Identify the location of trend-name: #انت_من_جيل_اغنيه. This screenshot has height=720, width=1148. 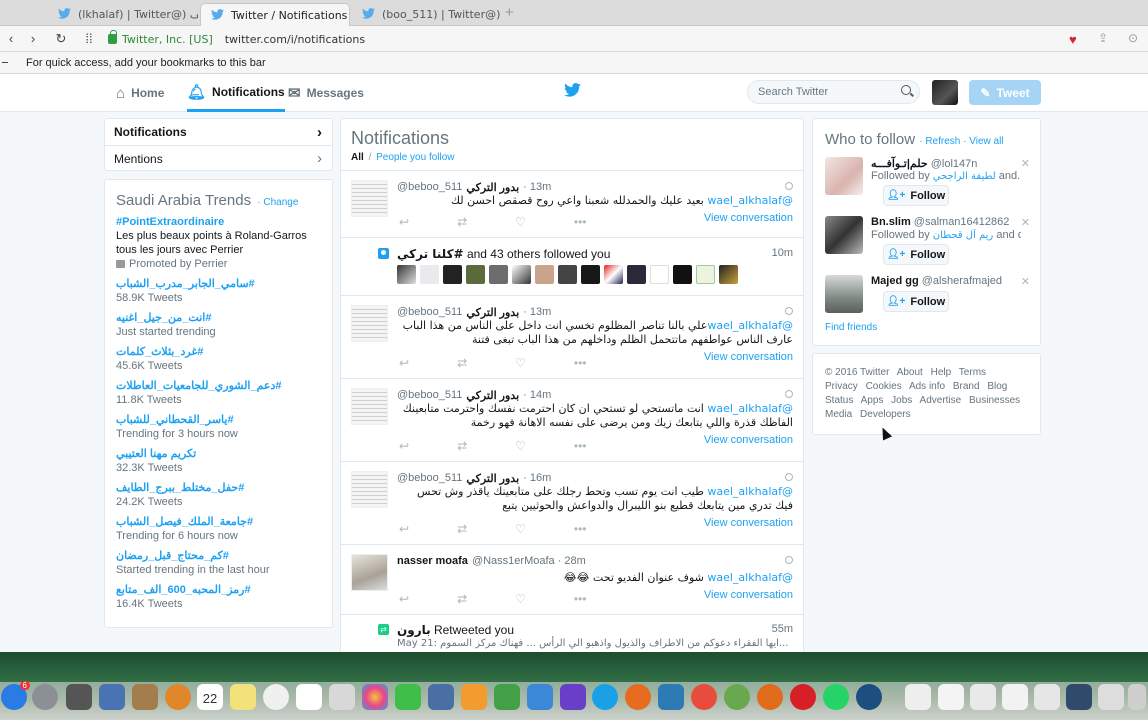
(218, 318).